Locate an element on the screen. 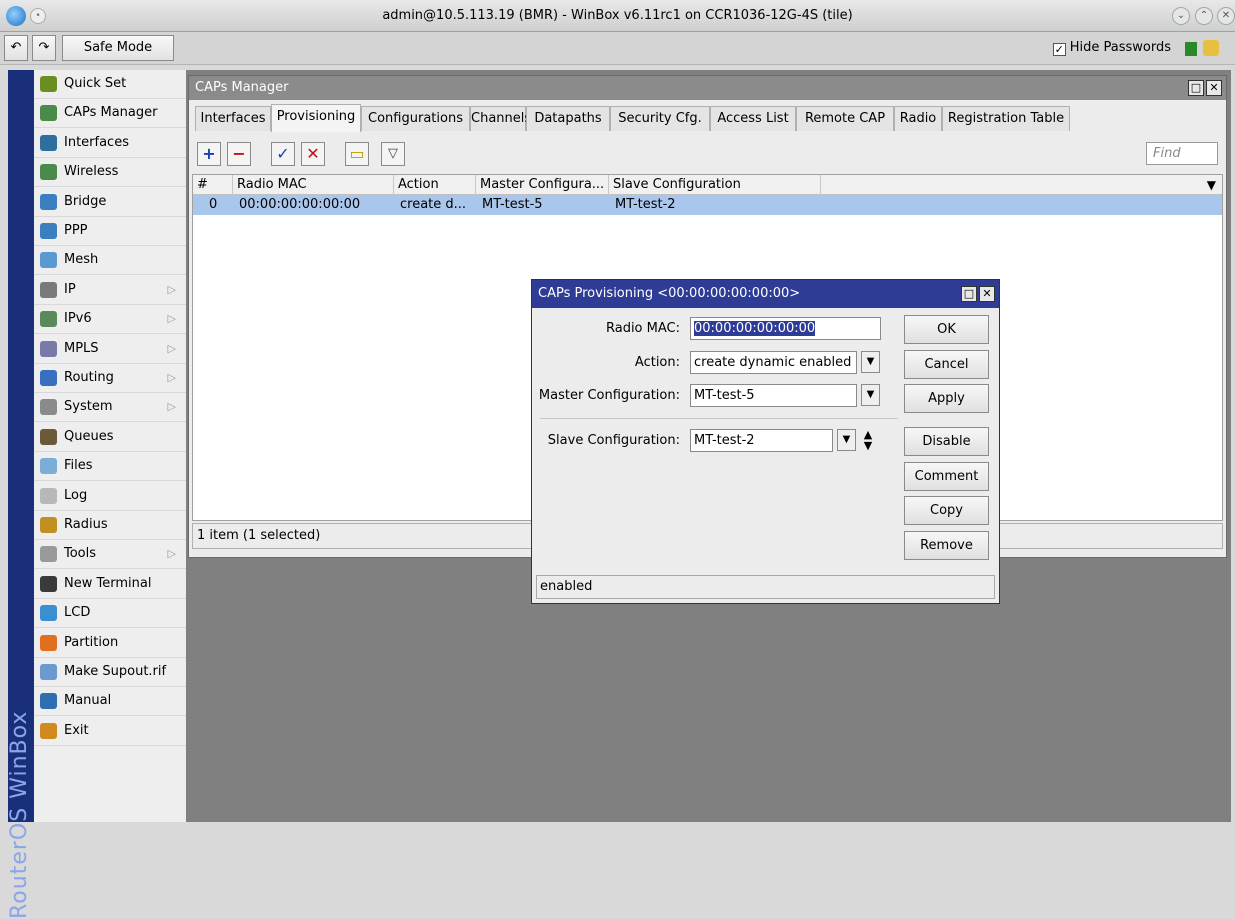  sidebar-item-queues: Queues is located at coordinates (110, 437).